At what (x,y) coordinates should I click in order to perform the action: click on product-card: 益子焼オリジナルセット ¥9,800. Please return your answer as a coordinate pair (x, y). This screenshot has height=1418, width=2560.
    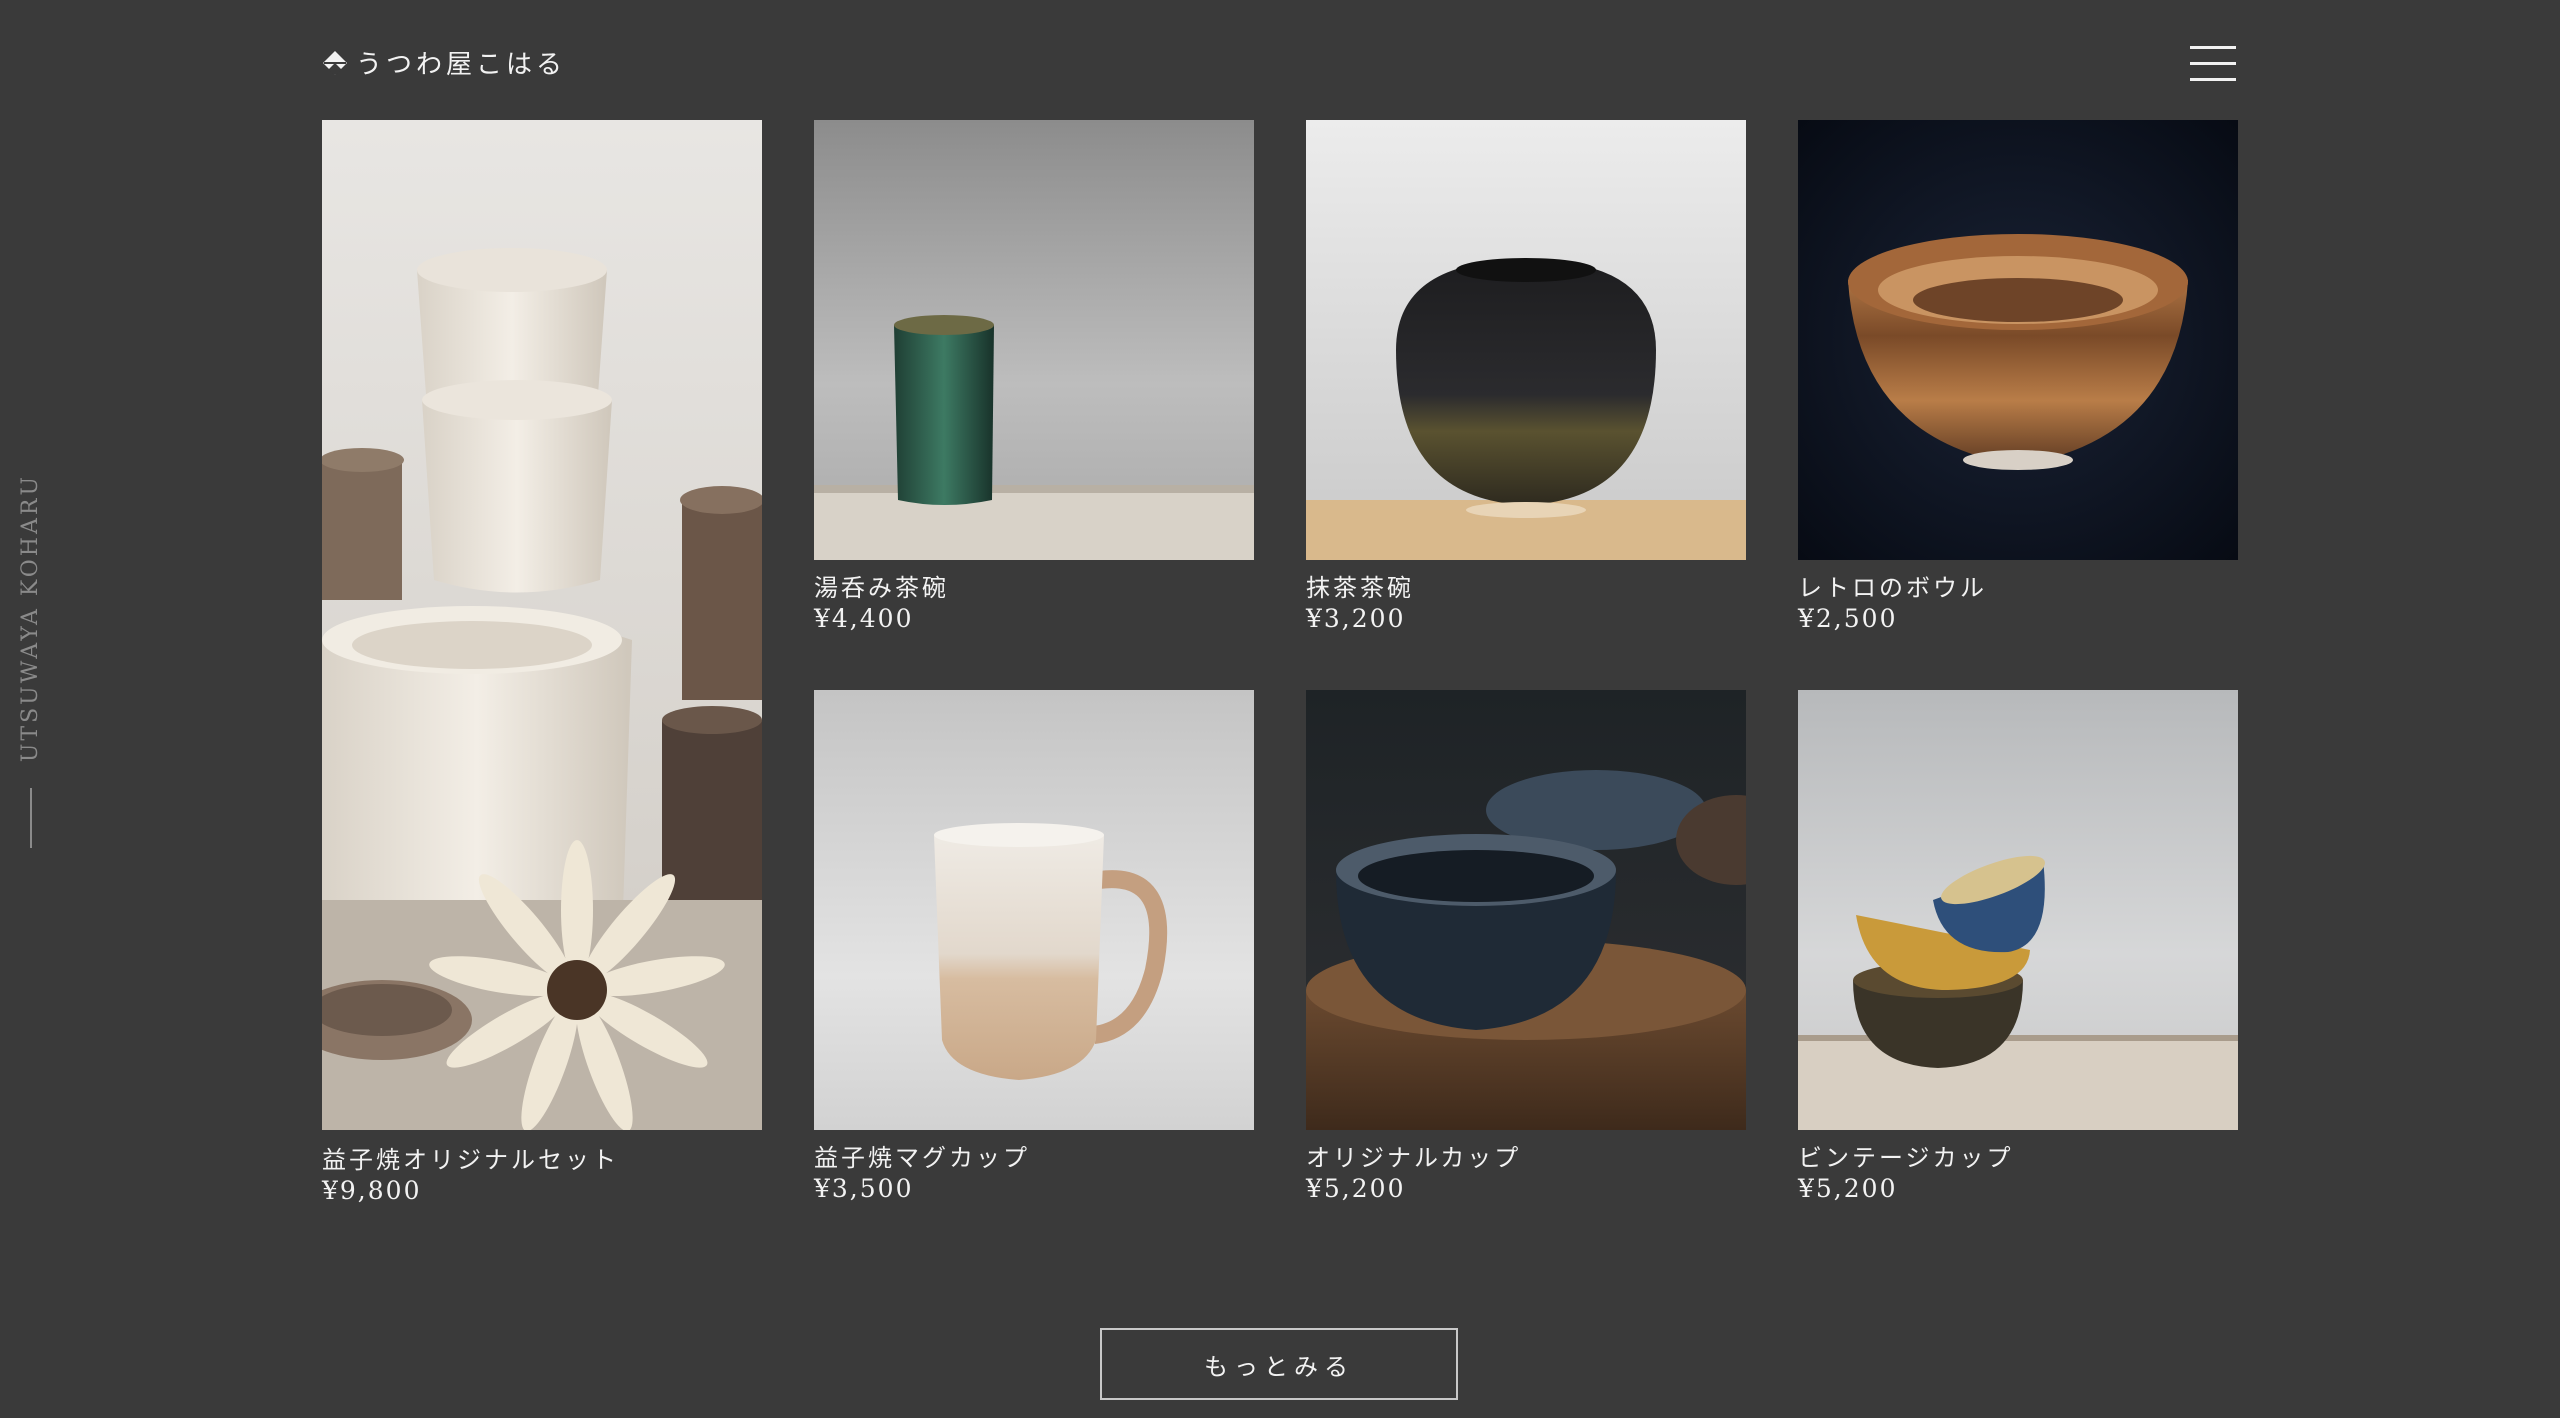
    Looking at the image, I should click on (542, 665).